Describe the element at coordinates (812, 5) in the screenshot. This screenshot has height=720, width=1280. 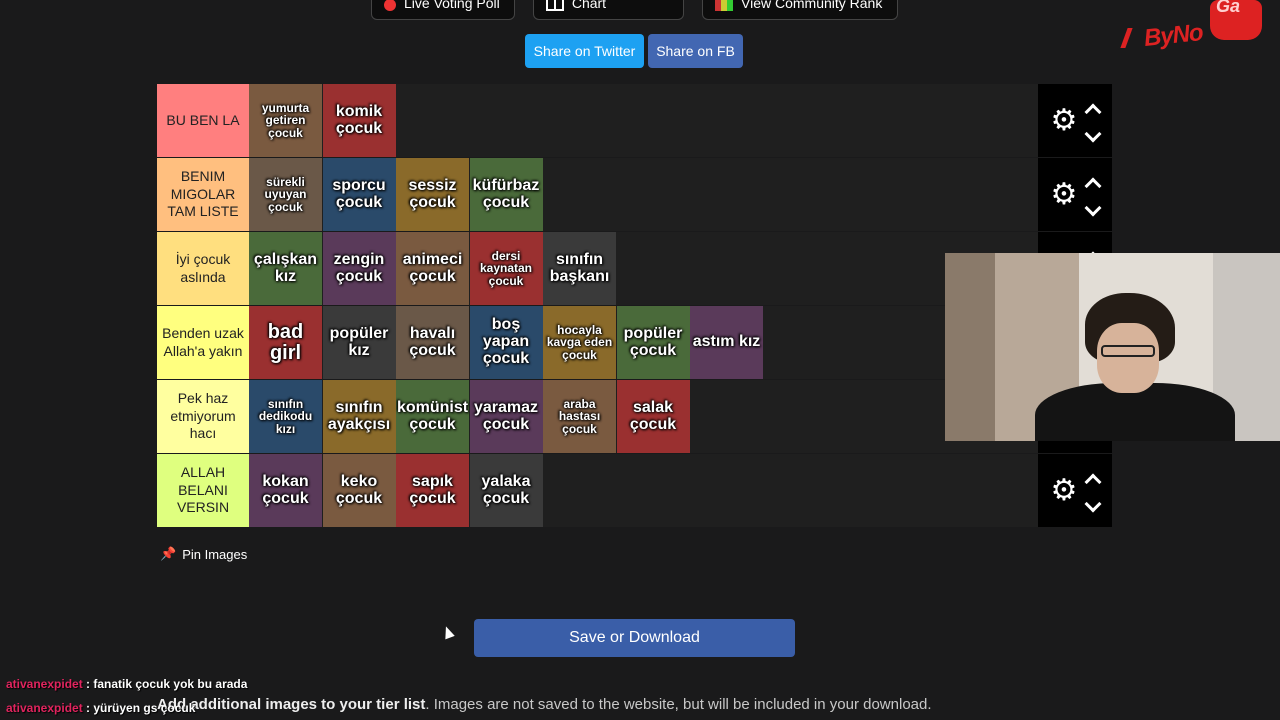
I see `view-community-rank-label: View Community Rank` at that location.